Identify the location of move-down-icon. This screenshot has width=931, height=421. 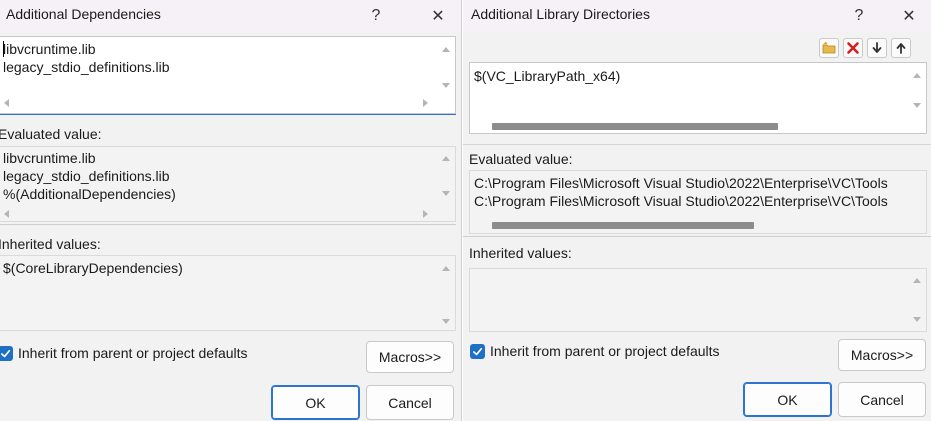
(877, 47).